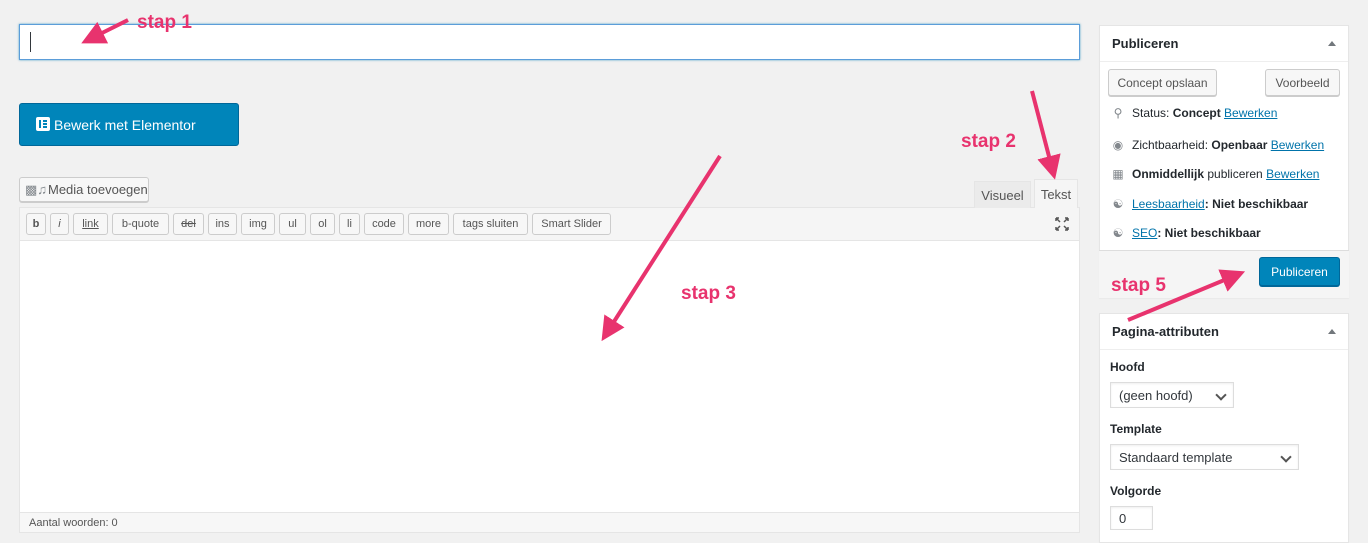  What do you see at coordinates (1062, 224) in the screenshot?
I see `fullscreen-icon` at bounding box center [1062, 224].